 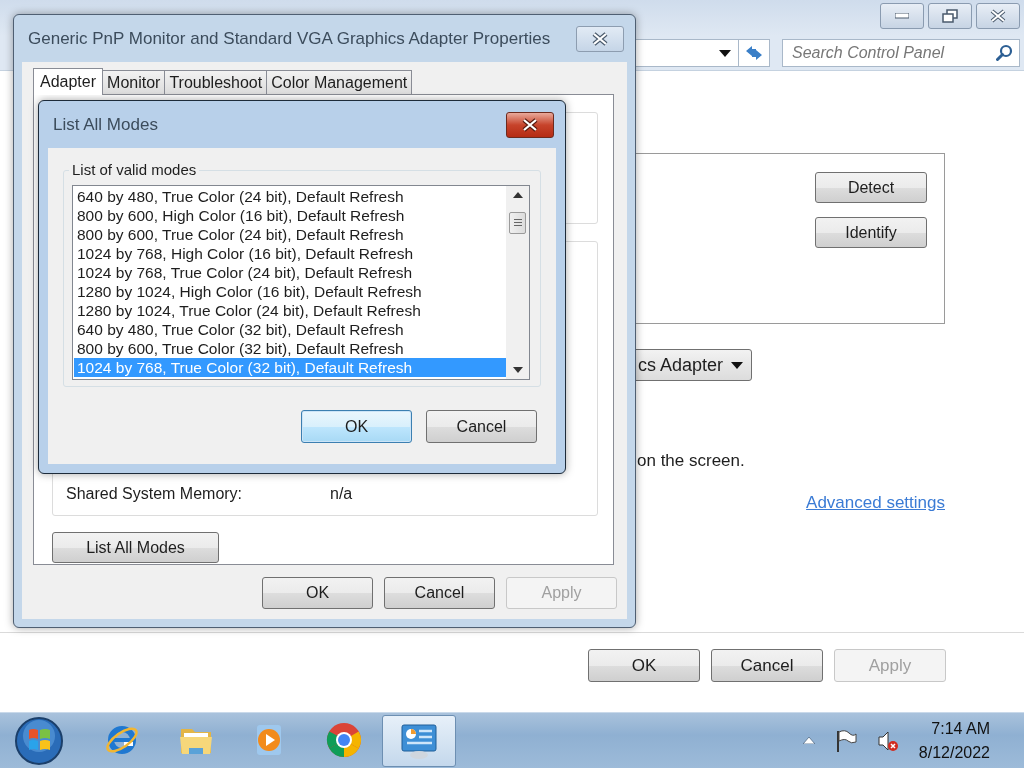 What do you see at coordinates (341, 494) in the screenshot?
I see `memory-value: n/a` at bounding box center [341, 494].